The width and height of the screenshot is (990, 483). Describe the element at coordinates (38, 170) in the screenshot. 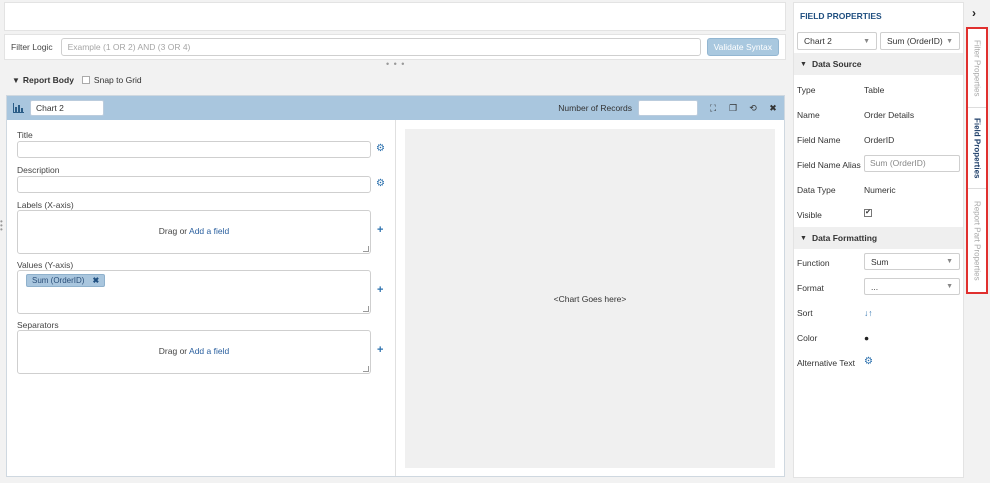

I see `description-label: Description` at that location.